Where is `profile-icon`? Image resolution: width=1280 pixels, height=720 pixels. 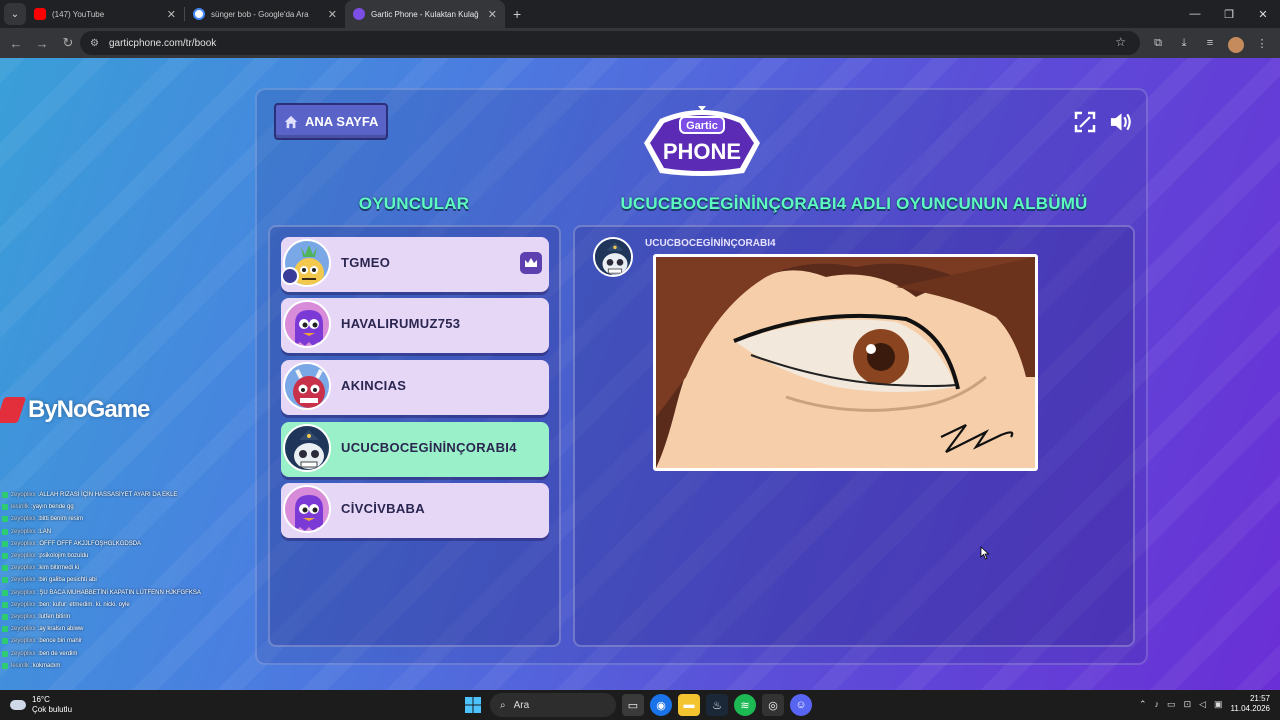
profile-icon is located at coordinates (1236, 43).